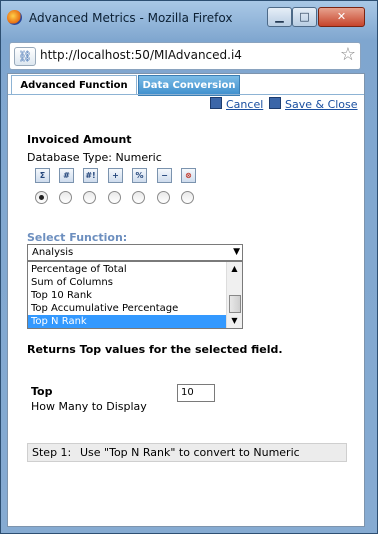  I want to click on database-type: Database Type: Numeric, so click(94, 157).